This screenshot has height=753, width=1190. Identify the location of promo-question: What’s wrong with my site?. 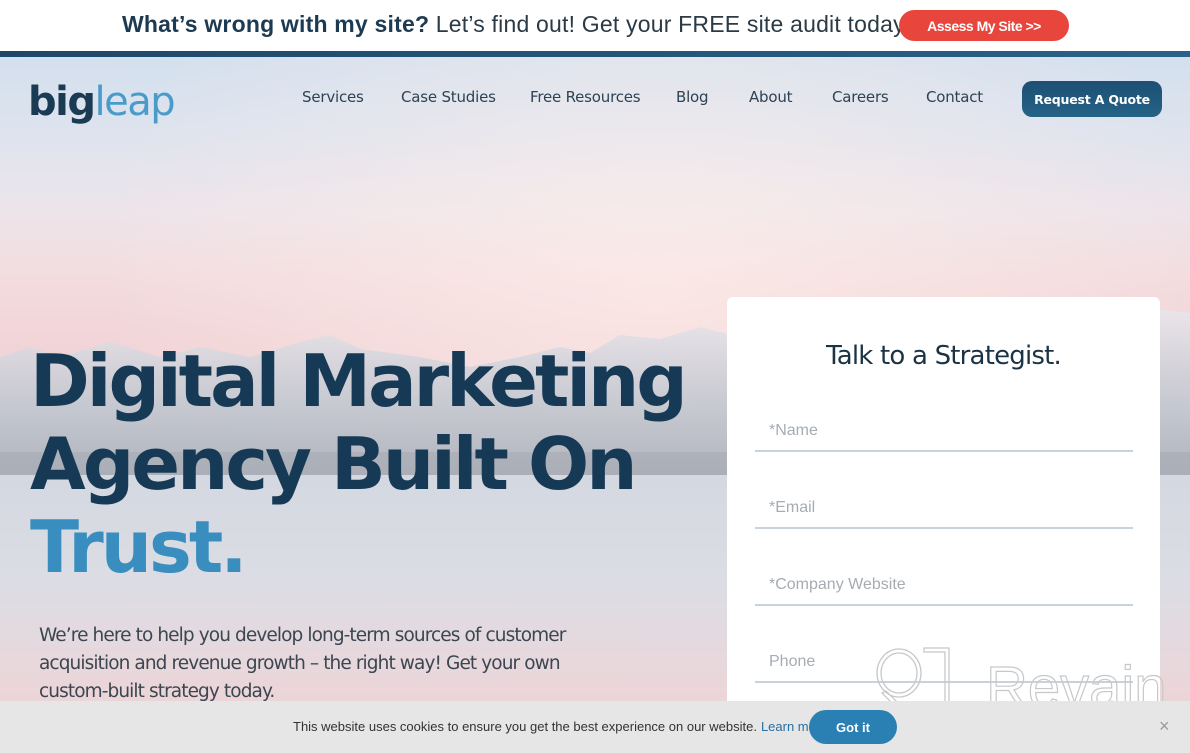
(276, 24).